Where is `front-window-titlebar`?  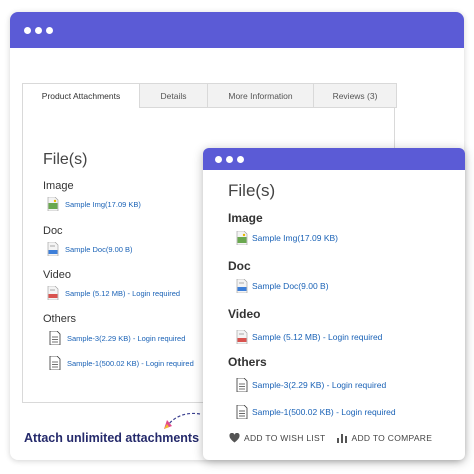 front-window-titlebar is located at coordinates (334, 159).